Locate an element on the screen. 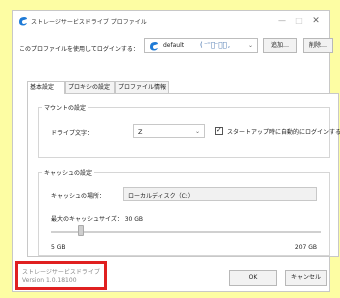 This screenshot has width=340, height=298. drive-letter-label: ドライブ文字： is located at coordinates (72, 133).